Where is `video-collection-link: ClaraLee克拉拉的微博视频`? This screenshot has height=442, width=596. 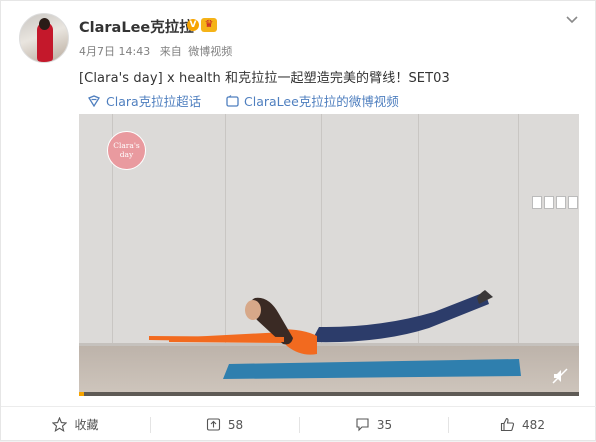 video-collection-link: ClaraLee克拉拉的微博视频 is located at coordinates (312, 100).